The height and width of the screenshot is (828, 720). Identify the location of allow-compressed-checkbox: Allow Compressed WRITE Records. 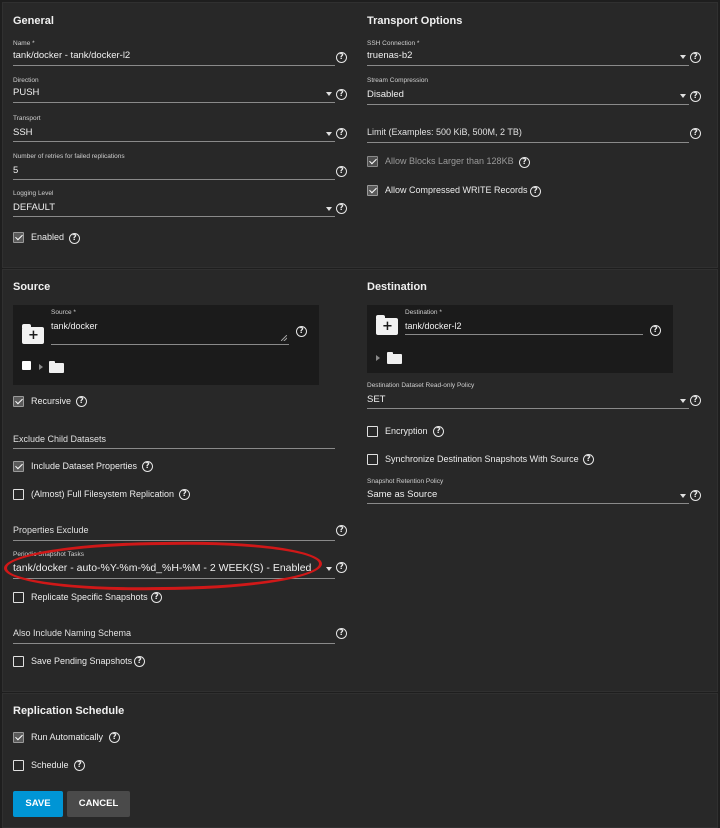
(452, 191).